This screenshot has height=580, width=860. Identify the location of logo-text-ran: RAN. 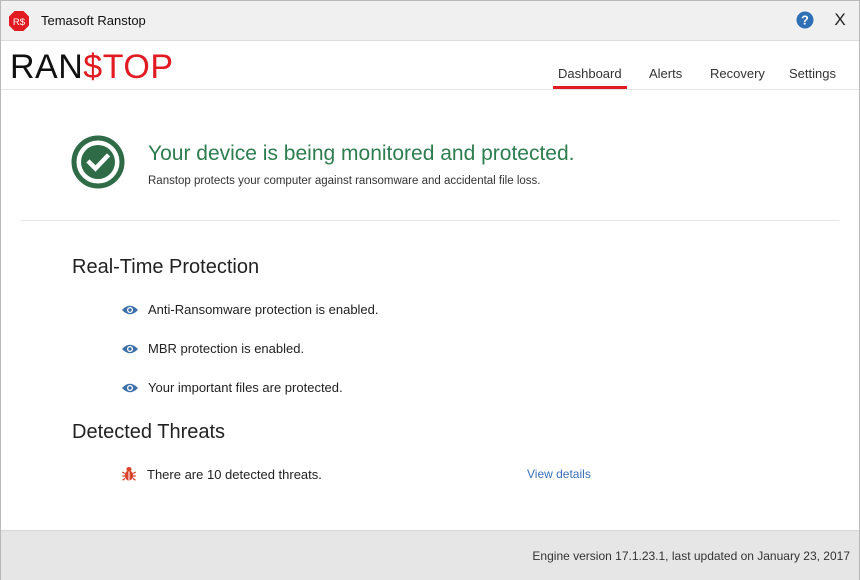
(47, 67).